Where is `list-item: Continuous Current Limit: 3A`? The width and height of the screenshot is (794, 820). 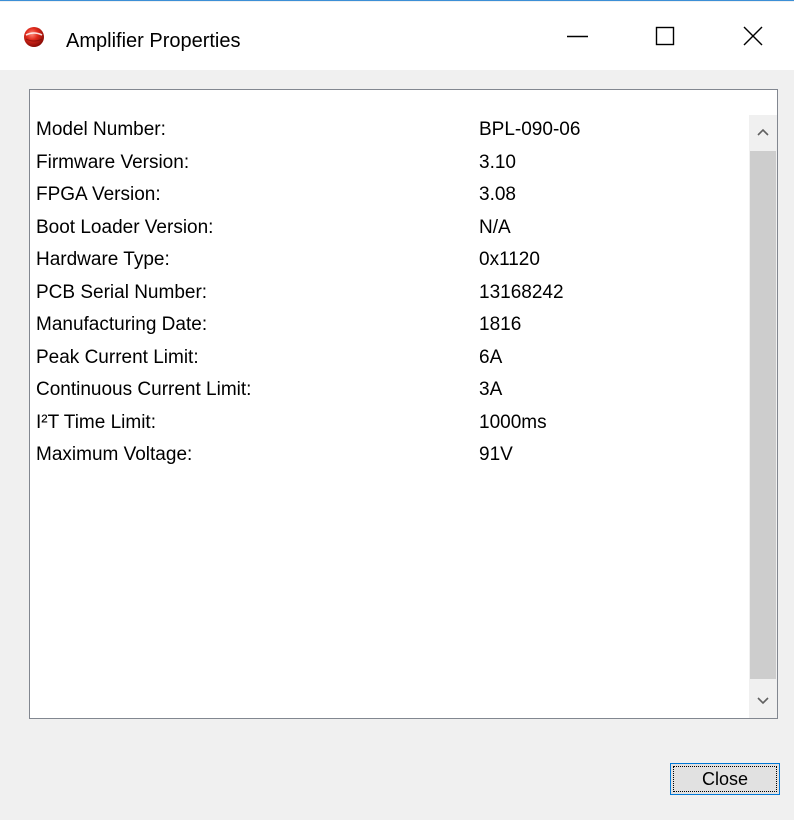 list-item: Continuous Current Limit: 3A is located at coordinates (392, 391).